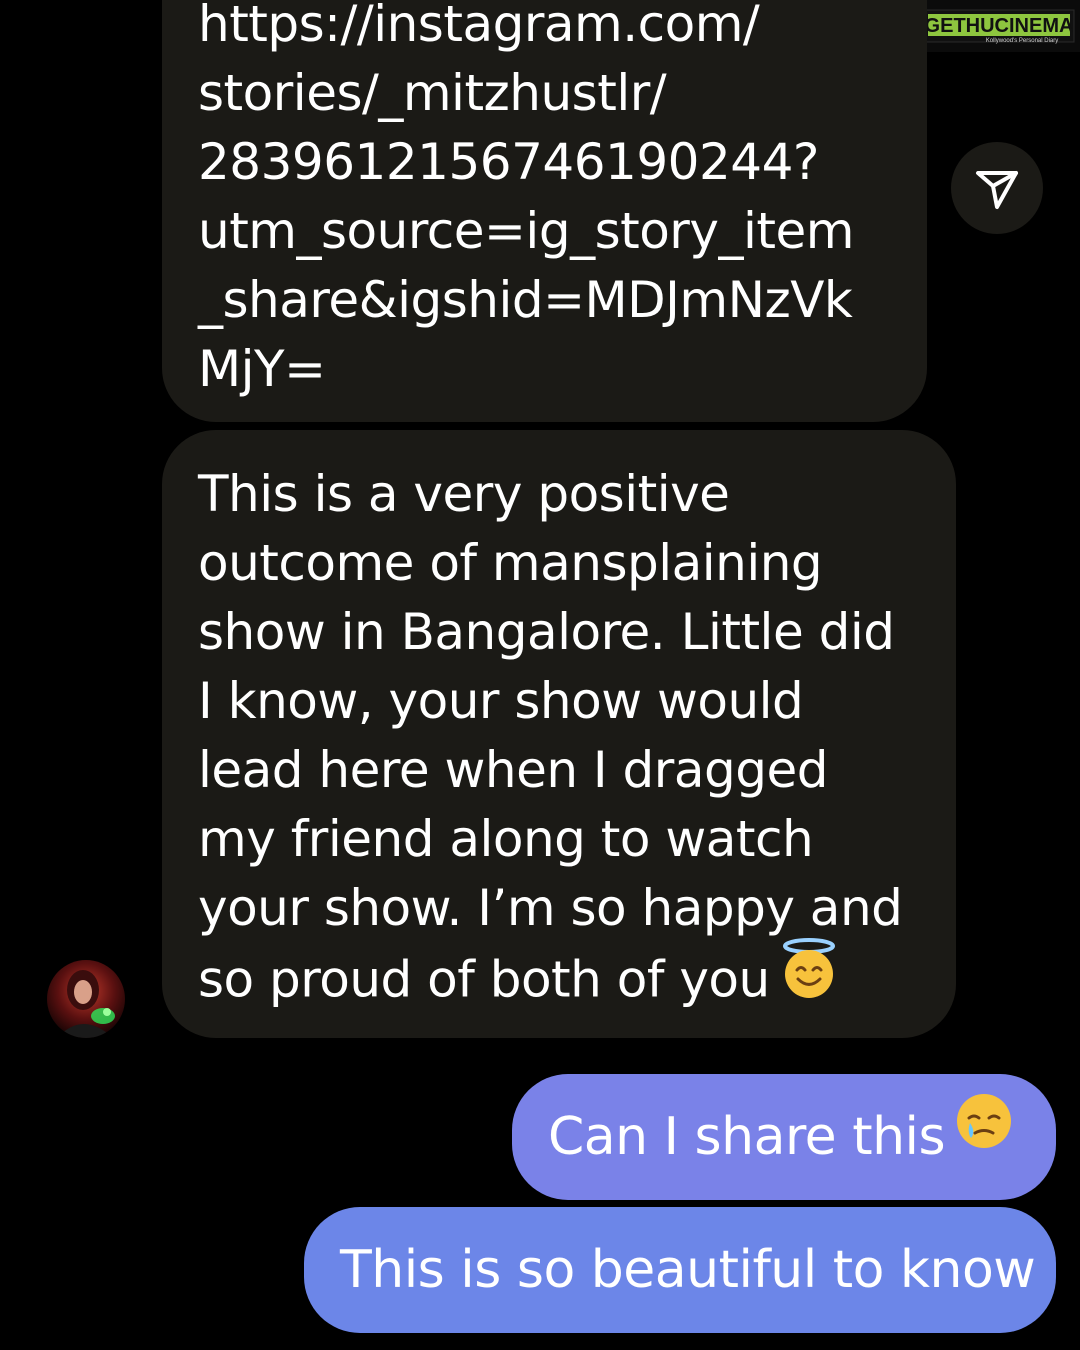  I want to click on message-line: MjY=, so click(562, 369).